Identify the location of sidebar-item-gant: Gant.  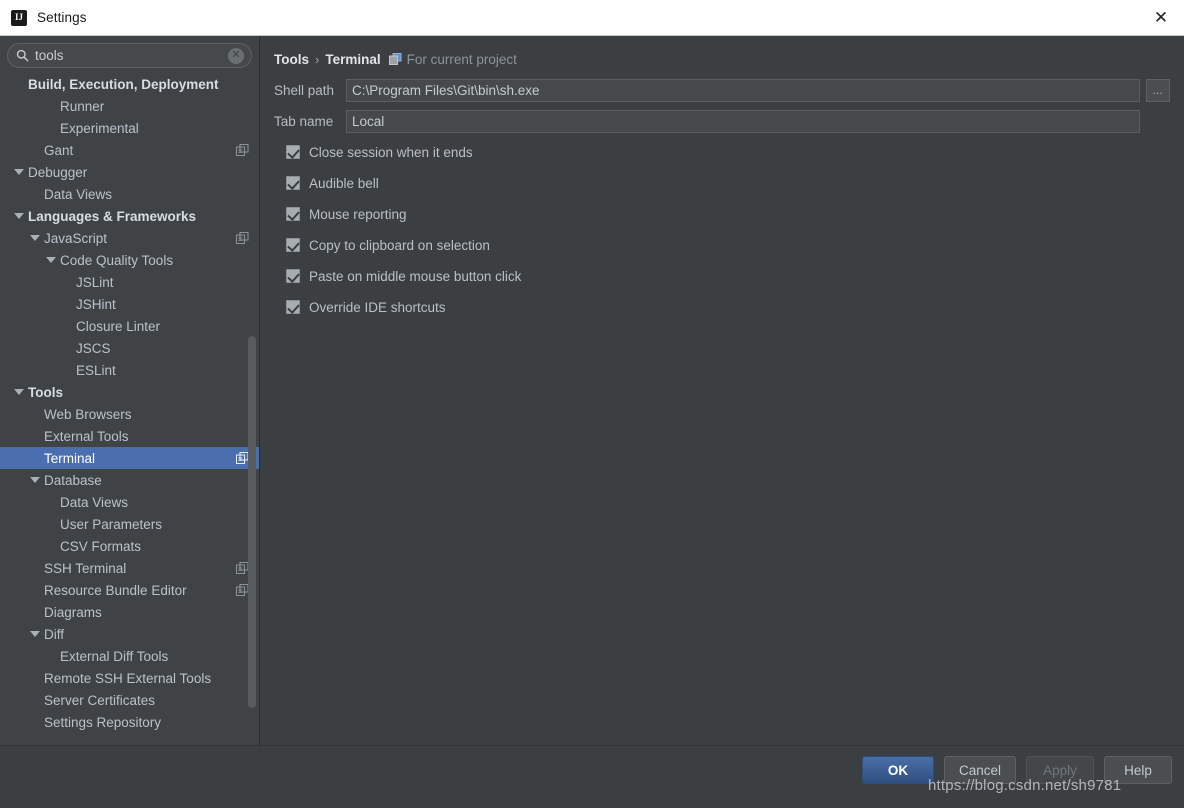
(129, 150).